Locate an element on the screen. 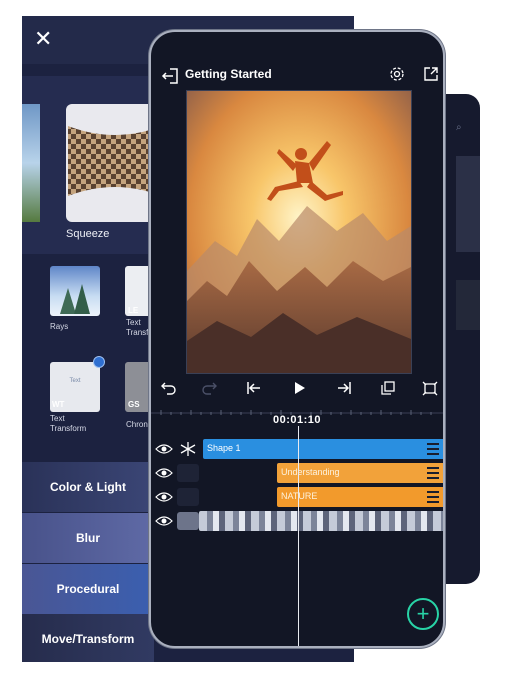 The height and width of the screenshot is (680, 514). video-layer-icon is located at coordinates (188, 521).